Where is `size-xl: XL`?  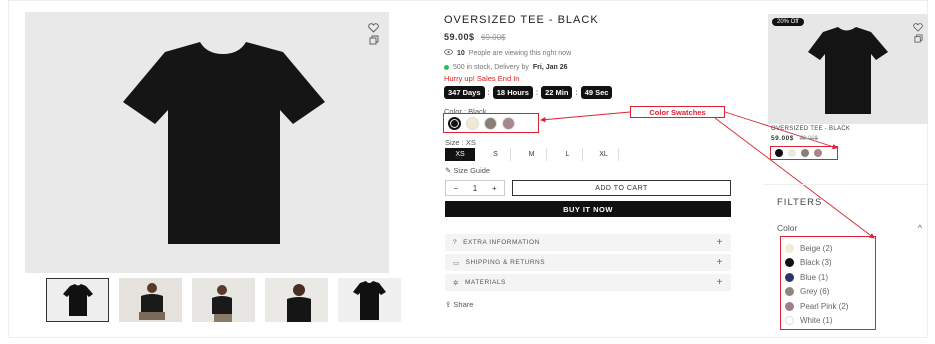
size-xl: XL is located at coordinates (604, 154).